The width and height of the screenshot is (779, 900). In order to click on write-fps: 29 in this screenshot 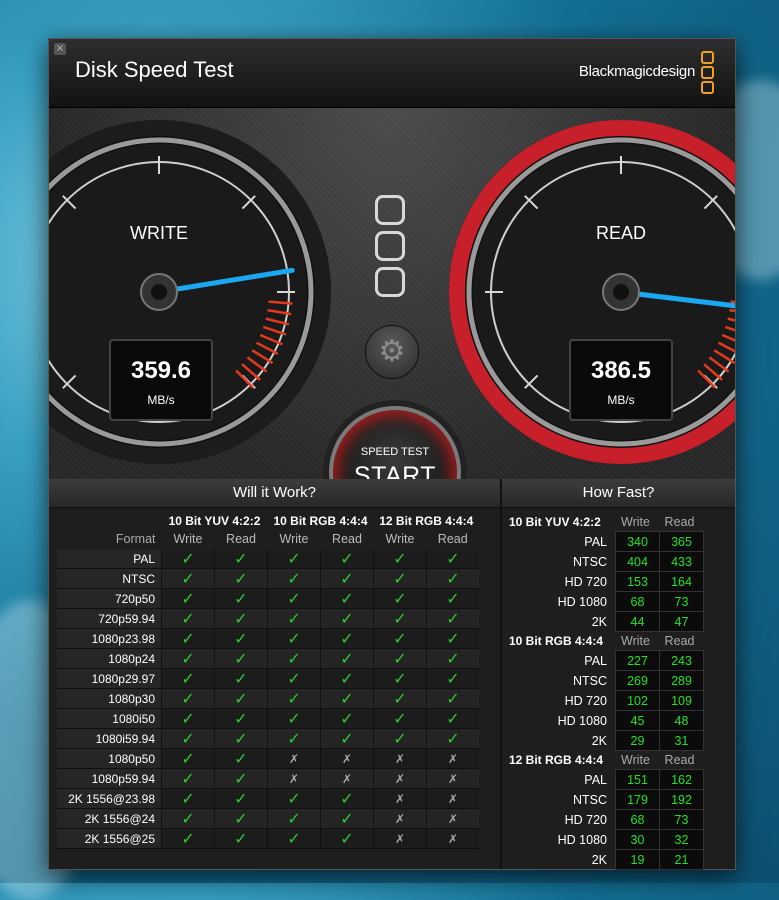, I will do `click(637, 740)`.